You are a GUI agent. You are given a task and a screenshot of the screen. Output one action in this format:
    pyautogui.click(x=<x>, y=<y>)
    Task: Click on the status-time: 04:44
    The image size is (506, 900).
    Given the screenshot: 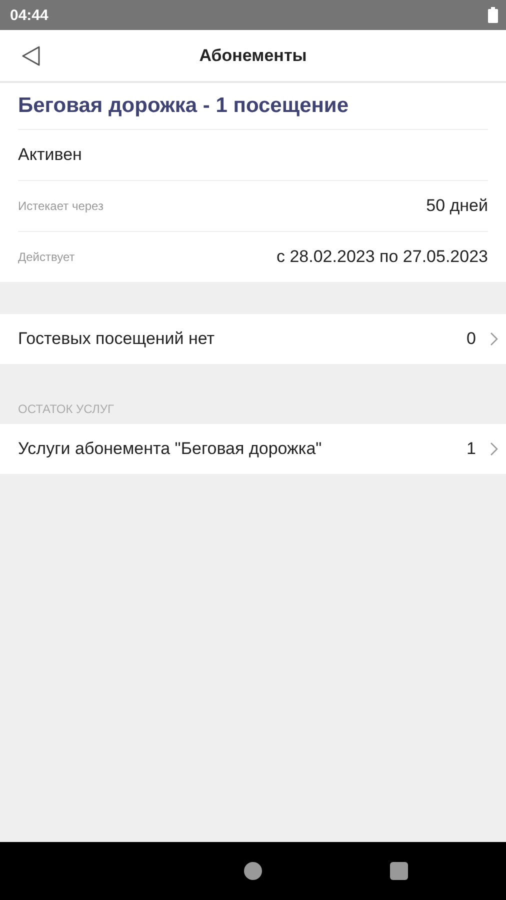 What is the action you would take?
    pyautogui.click(x=29, y=15)
    